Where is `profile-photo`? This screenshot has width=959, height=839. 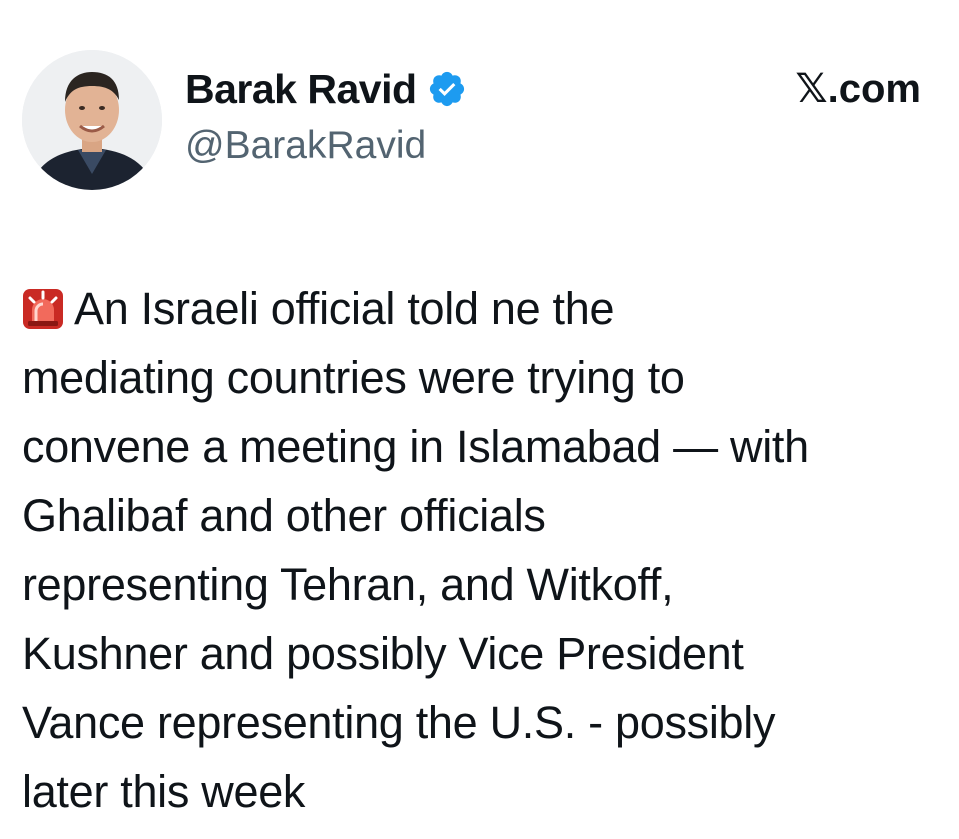
profile-photo is located at coordinates (92, 120).